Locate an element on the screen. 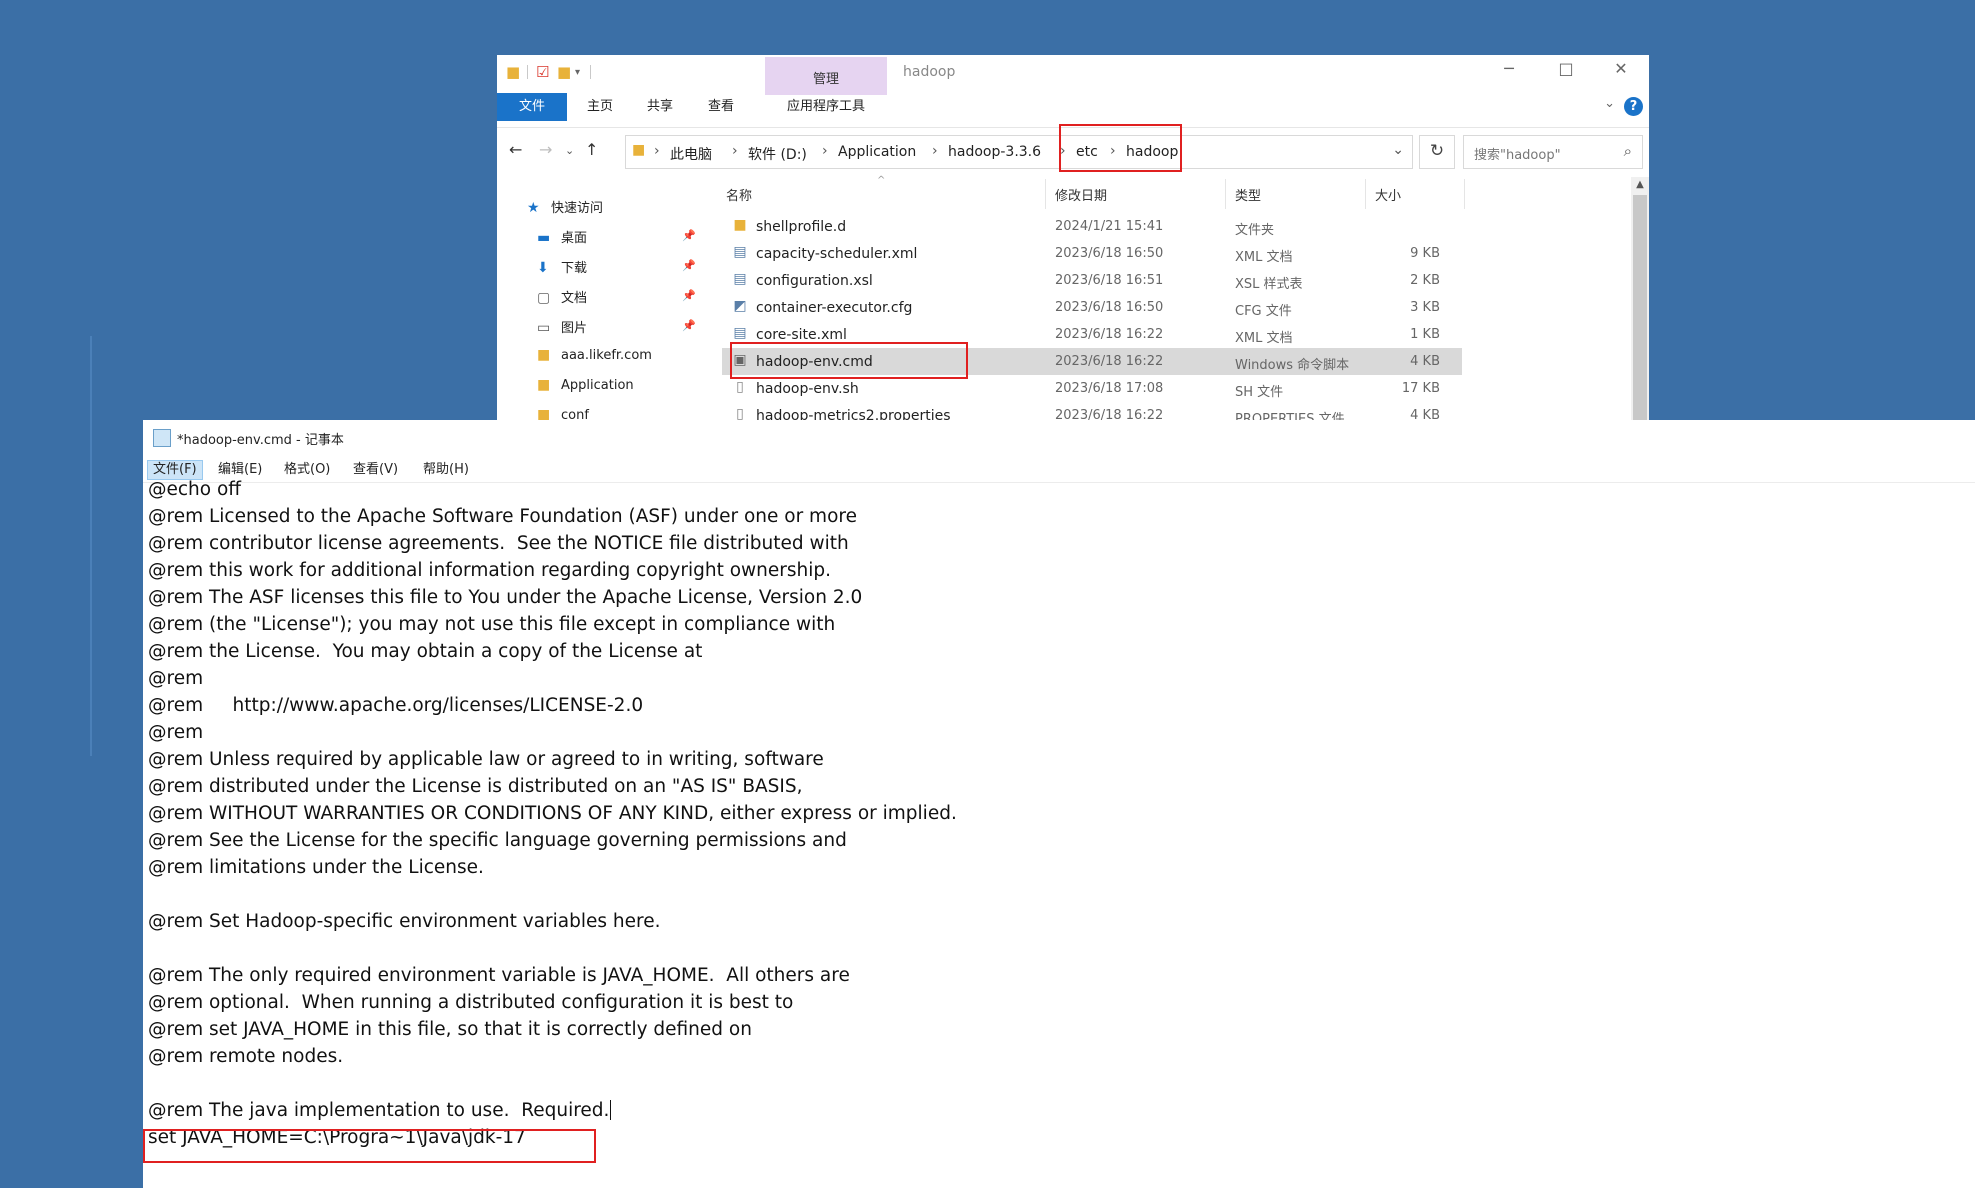 The height and width of the screenshot is (1188, 1975). search-input: 搜索"hadoop" ⌕ is located at coordinates (1553, 152).